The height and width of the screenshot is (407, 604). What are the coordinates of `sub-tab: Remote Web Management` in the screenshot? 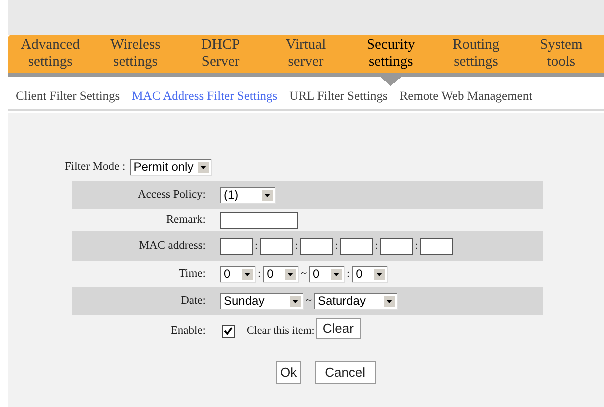 It's located at (466, 99).